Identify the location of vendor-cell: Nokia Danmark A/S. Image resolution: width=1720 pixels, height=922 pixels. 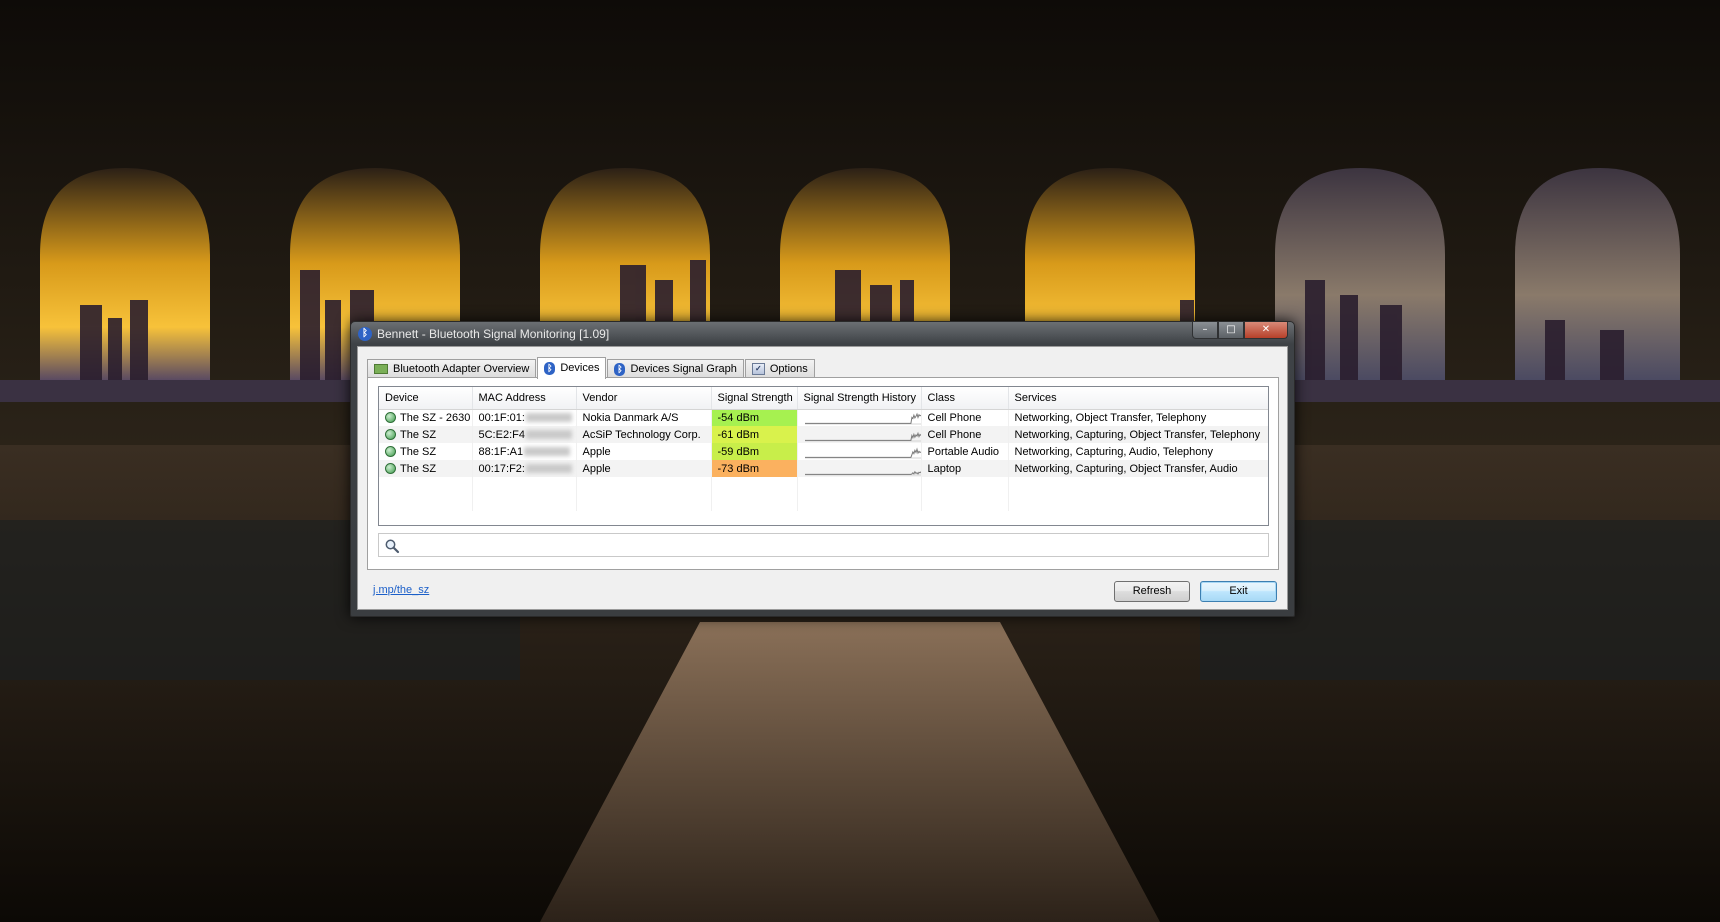
(644, 417).